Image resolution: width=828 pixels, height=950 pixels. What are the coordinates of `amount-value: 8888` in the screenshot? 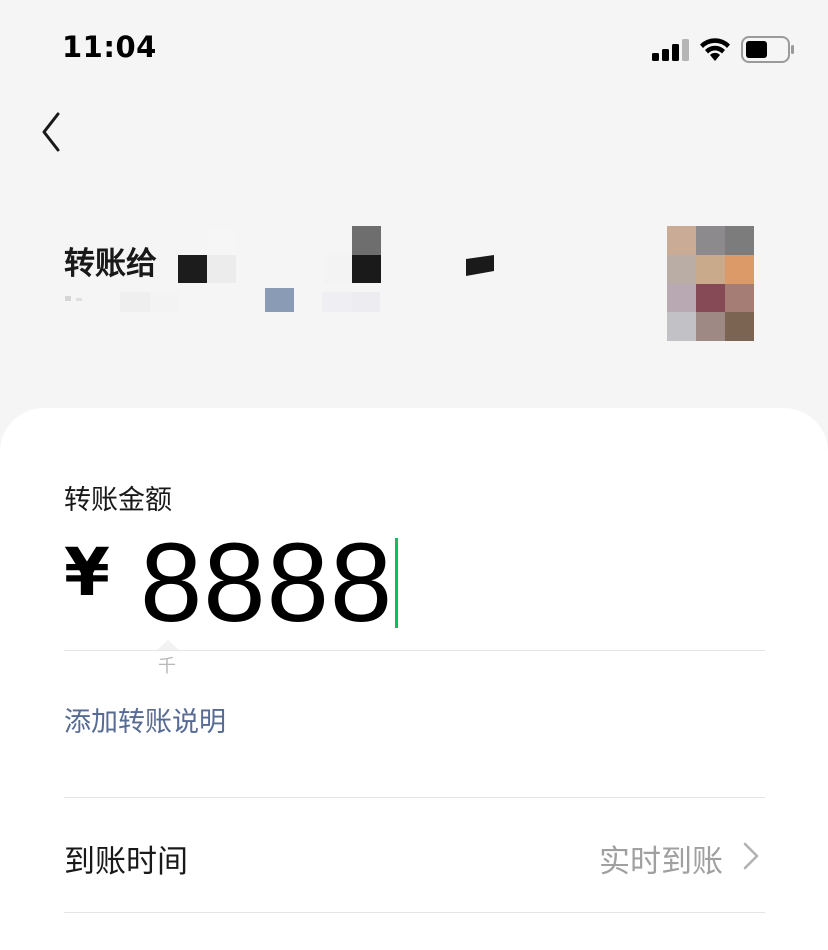 It's located at (267, 582).